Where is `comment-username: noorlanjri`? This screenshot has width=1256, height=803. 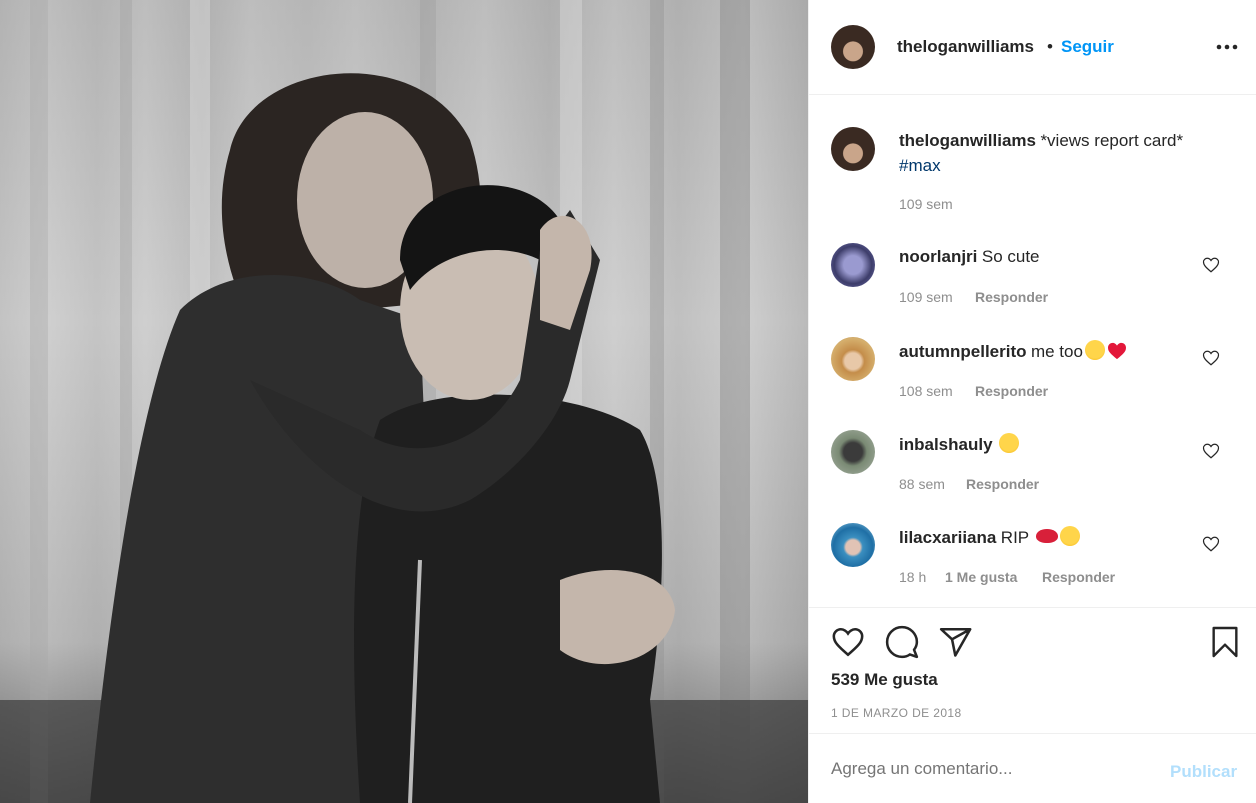
comment-username: noorlanjri is located at coordinates (938, 256).